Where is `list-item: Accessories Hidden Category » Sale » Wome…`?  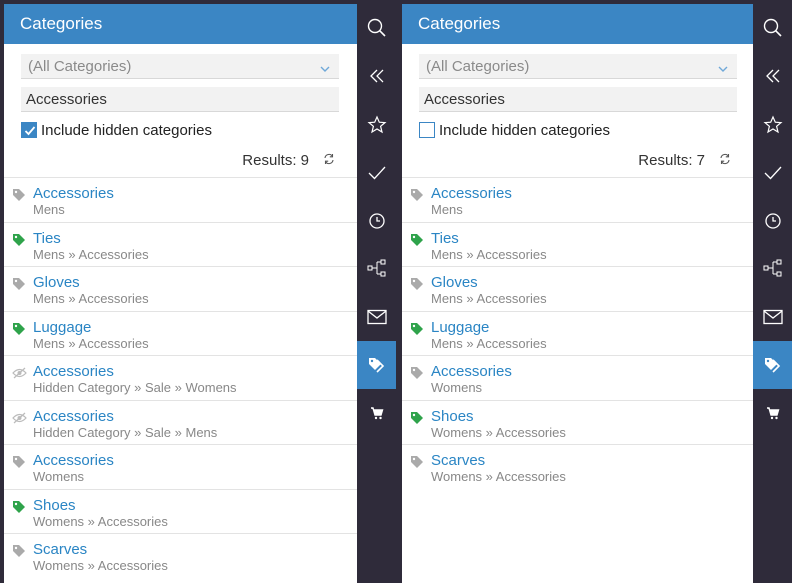
list-item: Accessories Hidden Category » Sale » Wome… is located at coordinates (180, 377).